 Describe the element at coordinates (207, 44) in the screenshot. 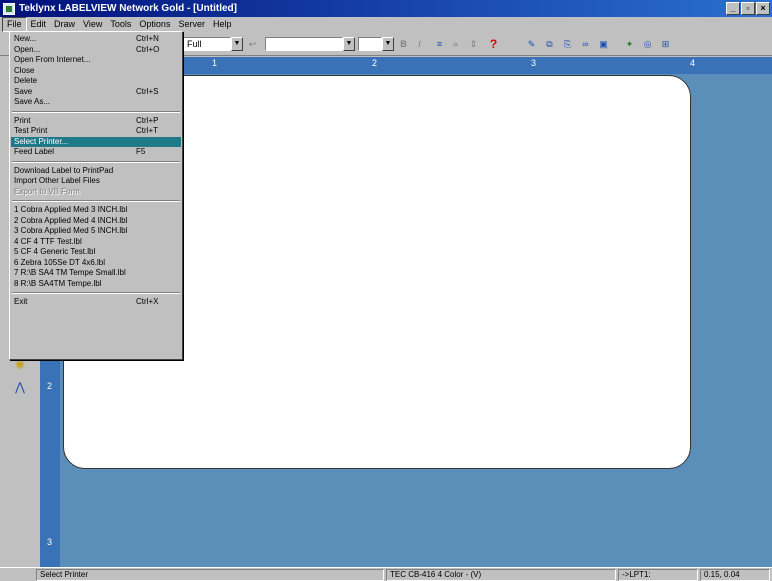

I see `zoom-select: Full` at that location.